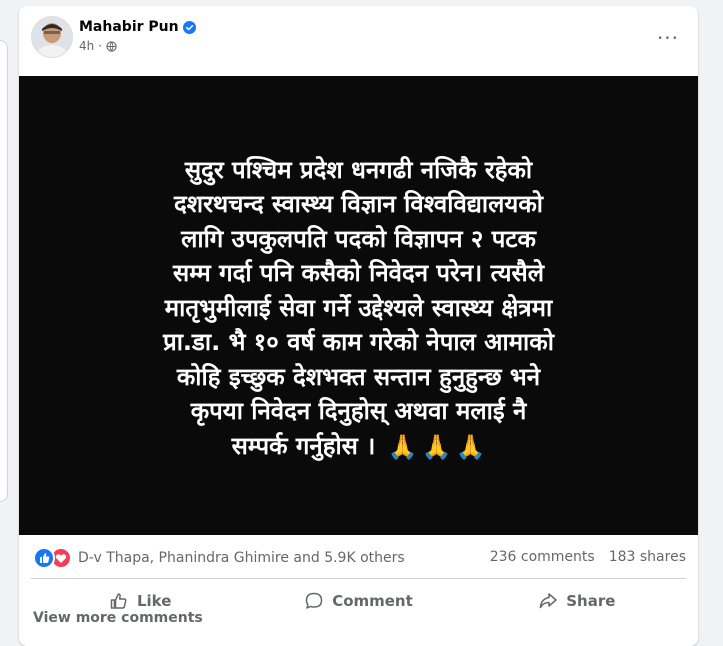 This screenshot has height=646, width=723. Describe the element at coordinates (358, 411) in the screenshot. I see `text-line: कृपया निवेदन दिनुहोस् अथवा मलाई नै` at that location.